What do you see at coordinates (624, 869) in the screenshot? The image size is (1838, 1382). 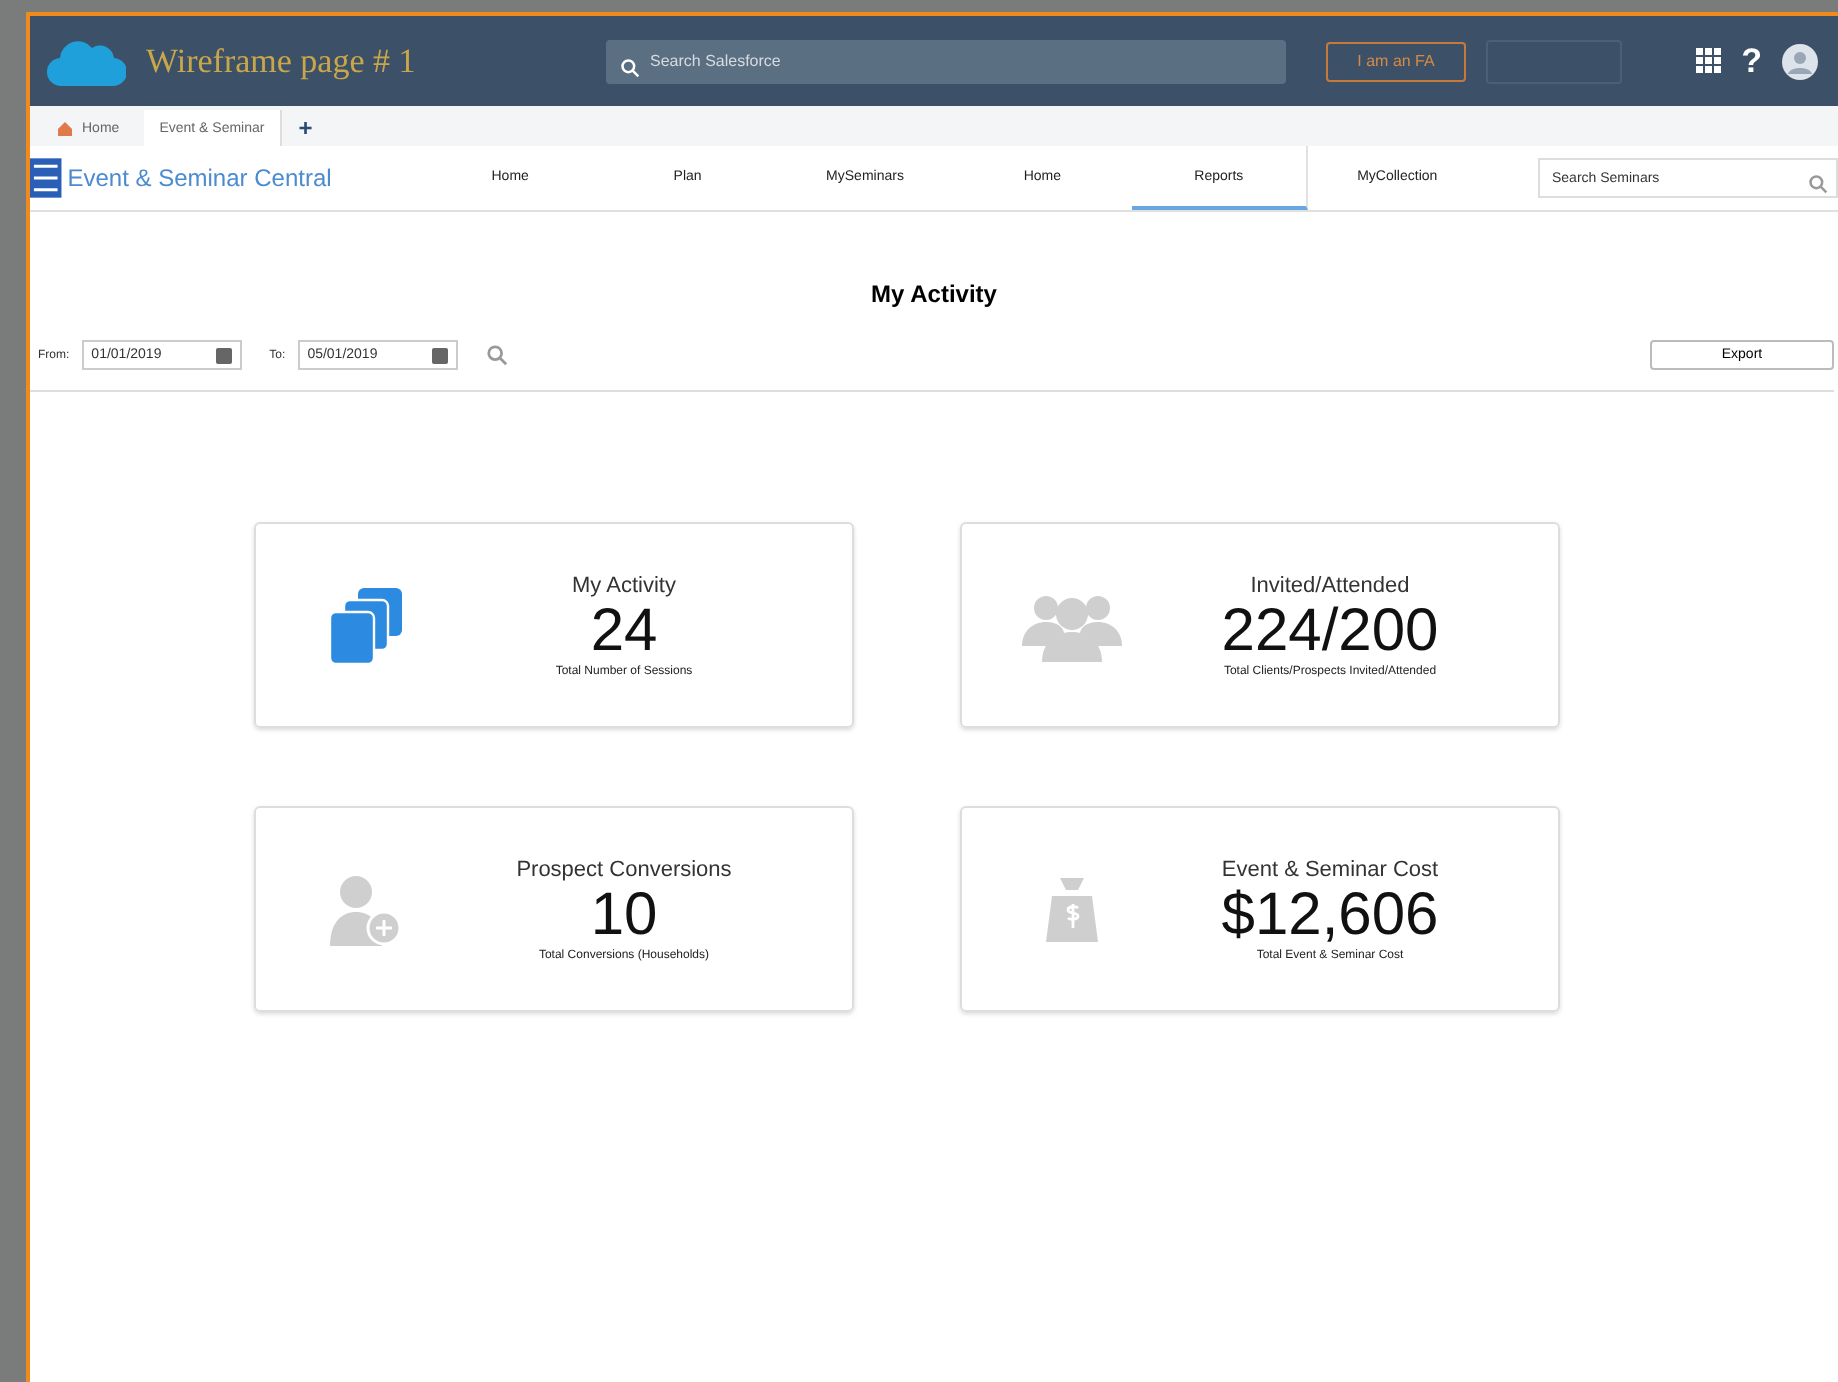 I see `card-title: Prospect Conversions` at bounding box center [624, 869].